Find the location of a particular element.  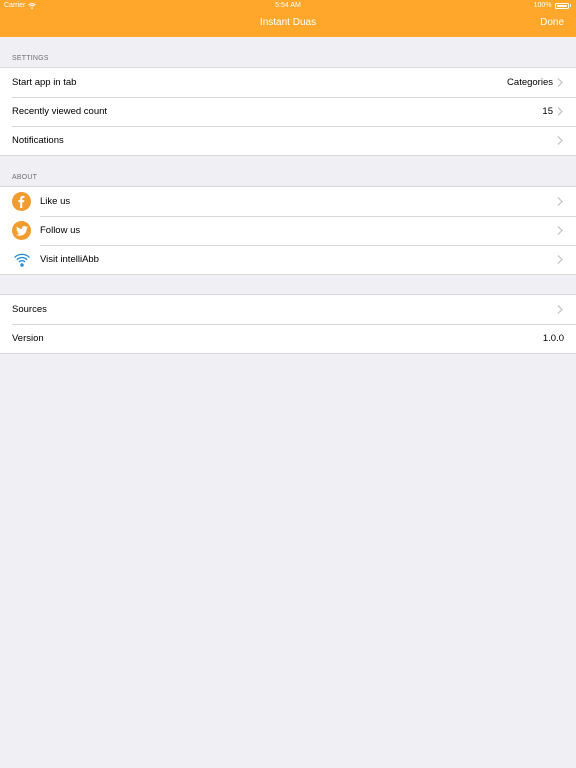

row-value: Categories is located at coordinates (530, 82).